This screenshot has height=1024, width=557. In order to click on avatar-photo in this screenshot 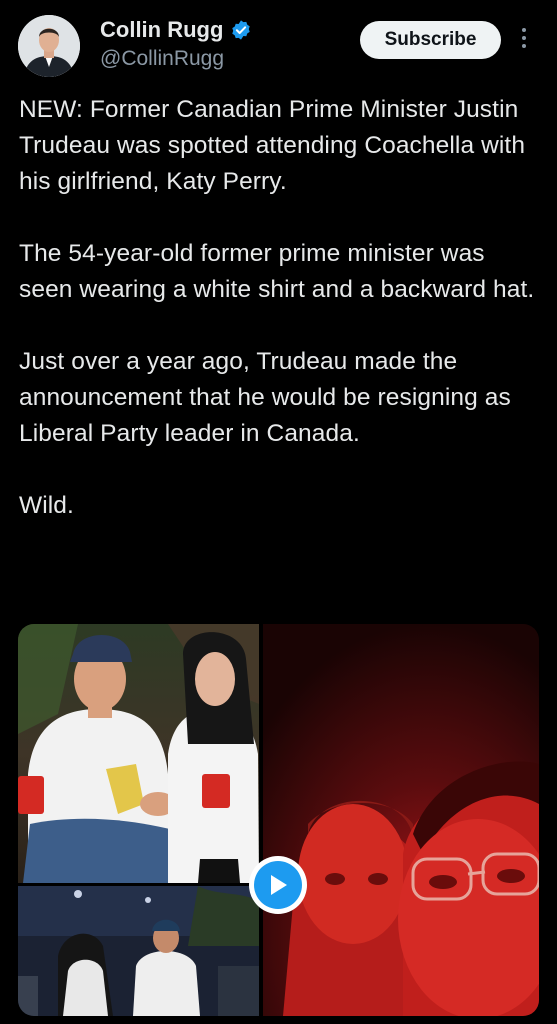, I will do `click(49, 46)`.